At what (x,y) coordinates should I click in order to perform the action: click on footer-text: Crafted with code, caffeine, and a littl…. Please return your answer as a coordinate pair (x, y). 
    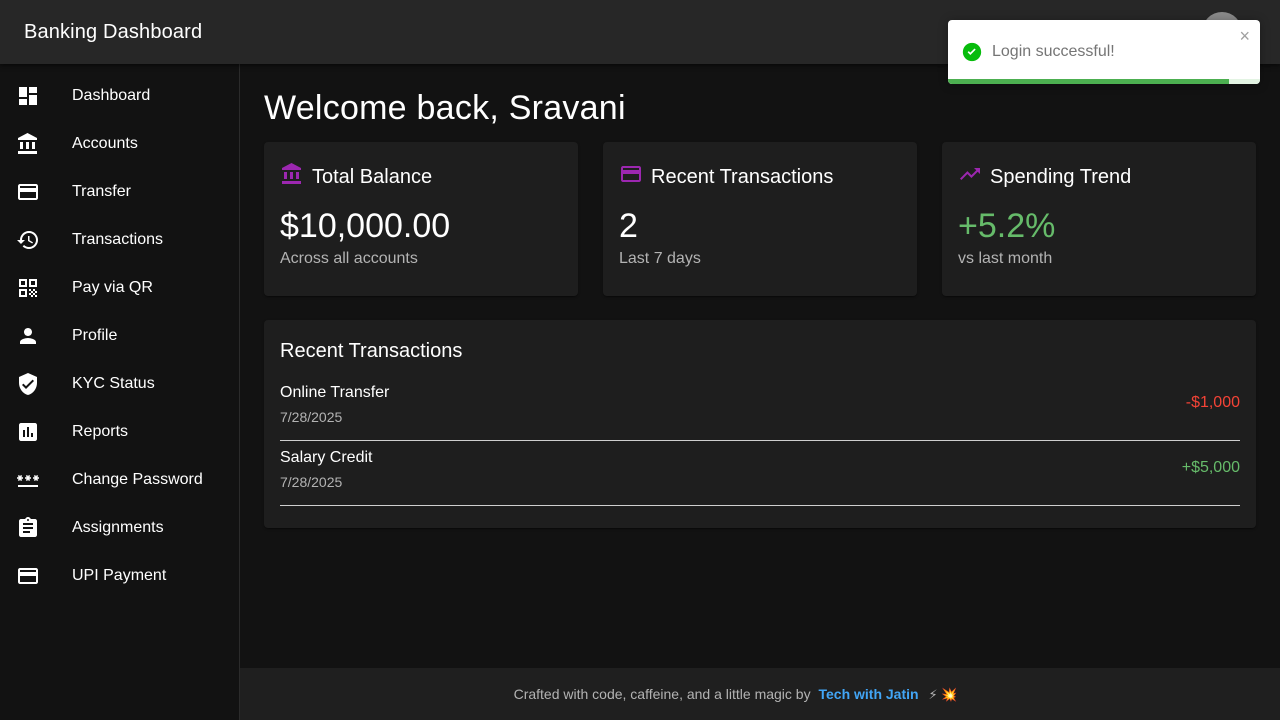
    Looking at the image, I should click on (662, 693).